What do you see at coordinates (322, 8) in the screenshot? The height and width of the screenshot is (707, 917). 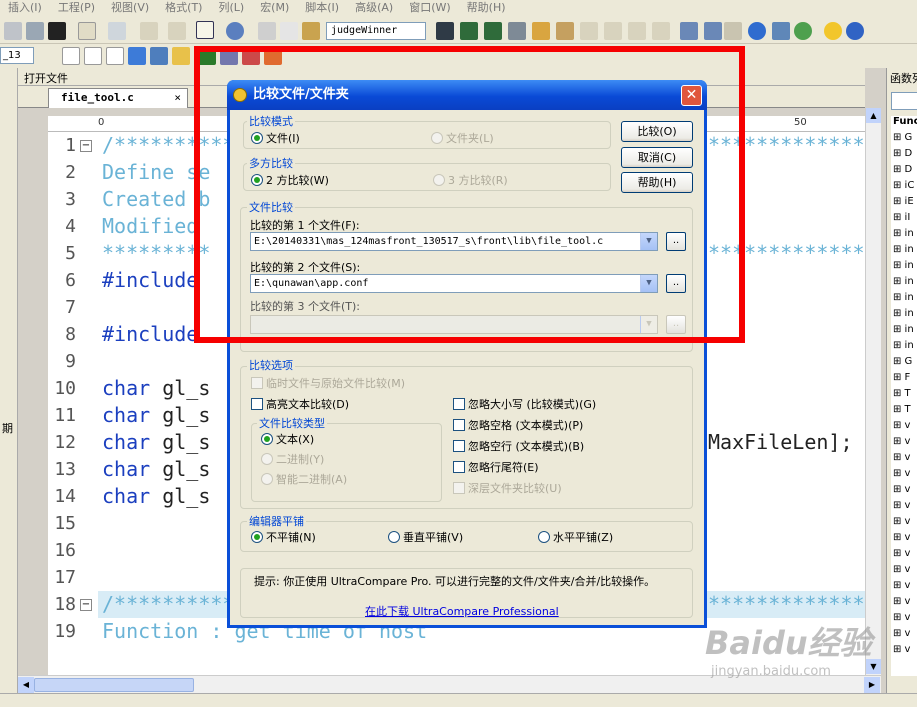 I see `menu-item-6: 脚本(I)` at bounding box center [322, 8].